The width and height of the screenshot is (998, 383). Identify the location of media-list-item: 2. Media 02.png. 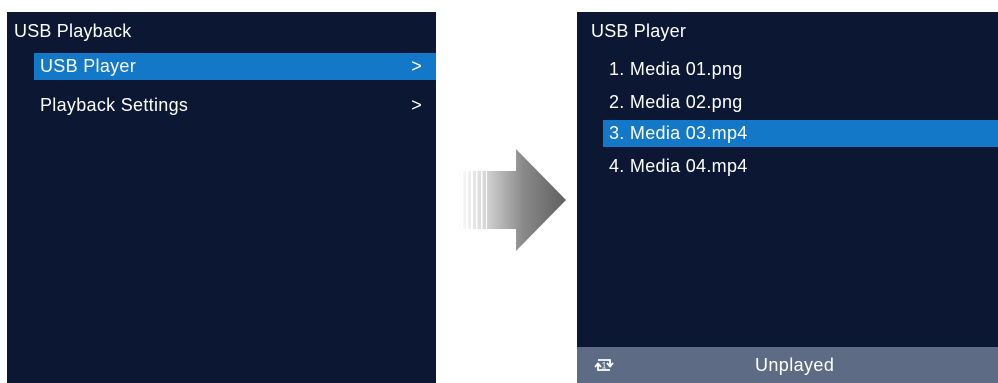
(800, 102).